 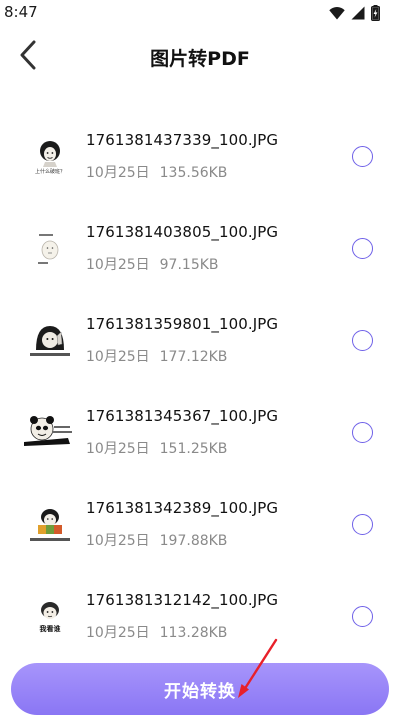 I want to click on file-meta: 10月25日 197.88KB, so click(x=156, y=540).